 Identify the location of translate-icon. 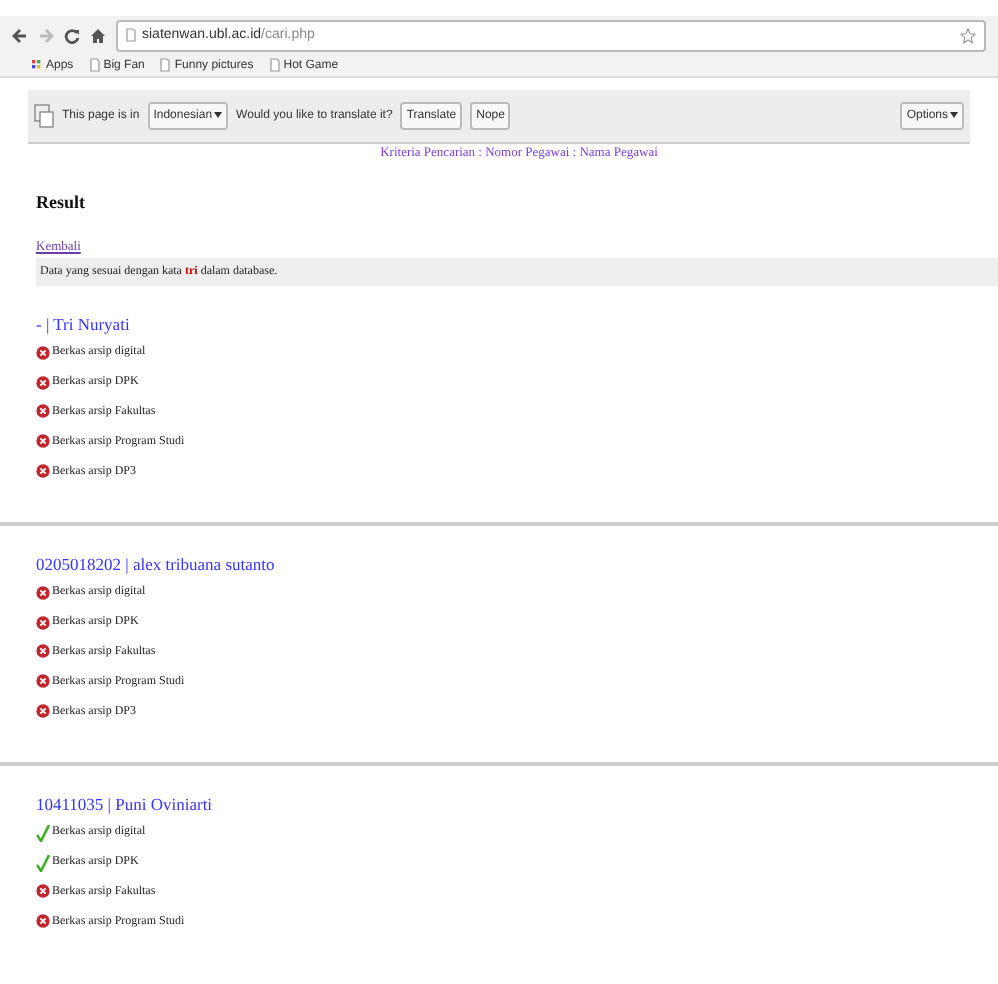
(44, 116).